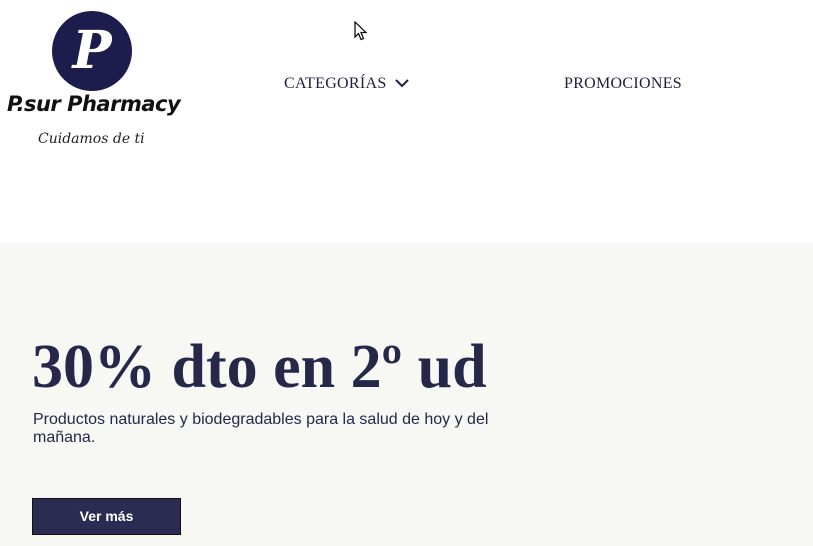  I want to click on nav-item-promociones-label: PROMOCIONES, so click(623, 83).